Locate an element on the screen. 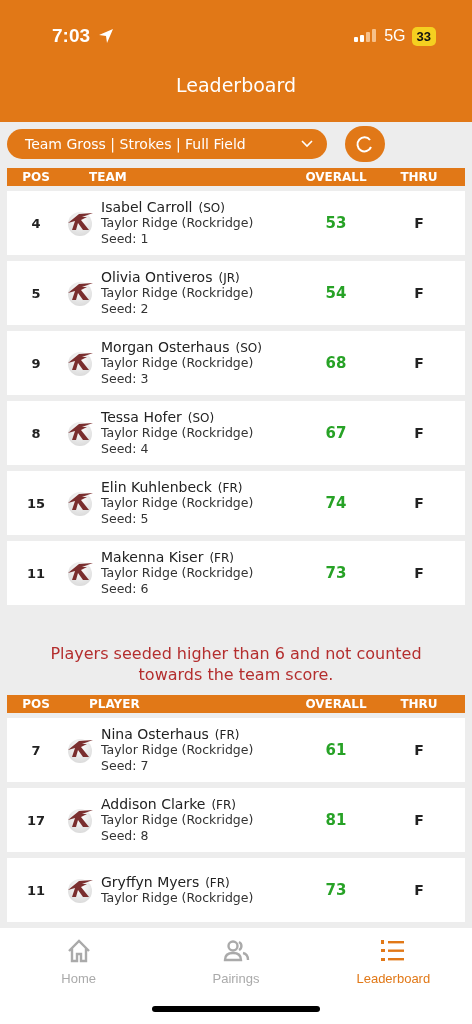 This screenshot has width=472, height=1024. position: 4 is located at coordinates (36, 223).